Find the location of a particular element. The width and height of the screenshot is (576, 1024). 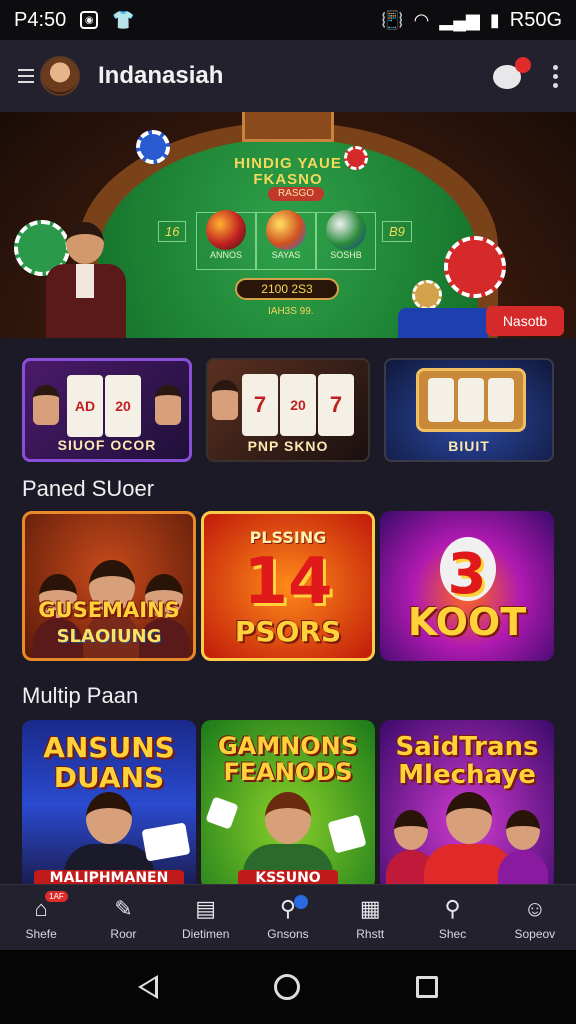

card-title: ANSUNS is located at coordinates (109, 747).